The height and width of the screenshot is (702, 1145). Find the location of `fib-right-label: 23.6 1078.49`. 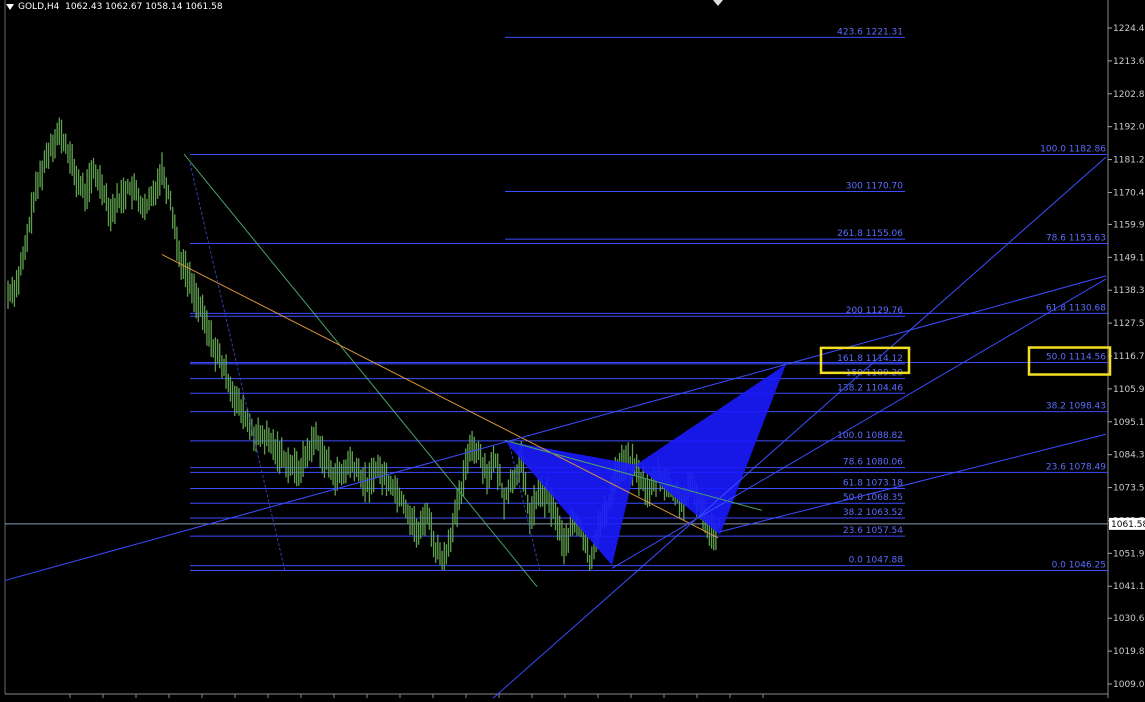

fib-right-label: 23.6 1078.49 is located at coordinates (1076, 467).